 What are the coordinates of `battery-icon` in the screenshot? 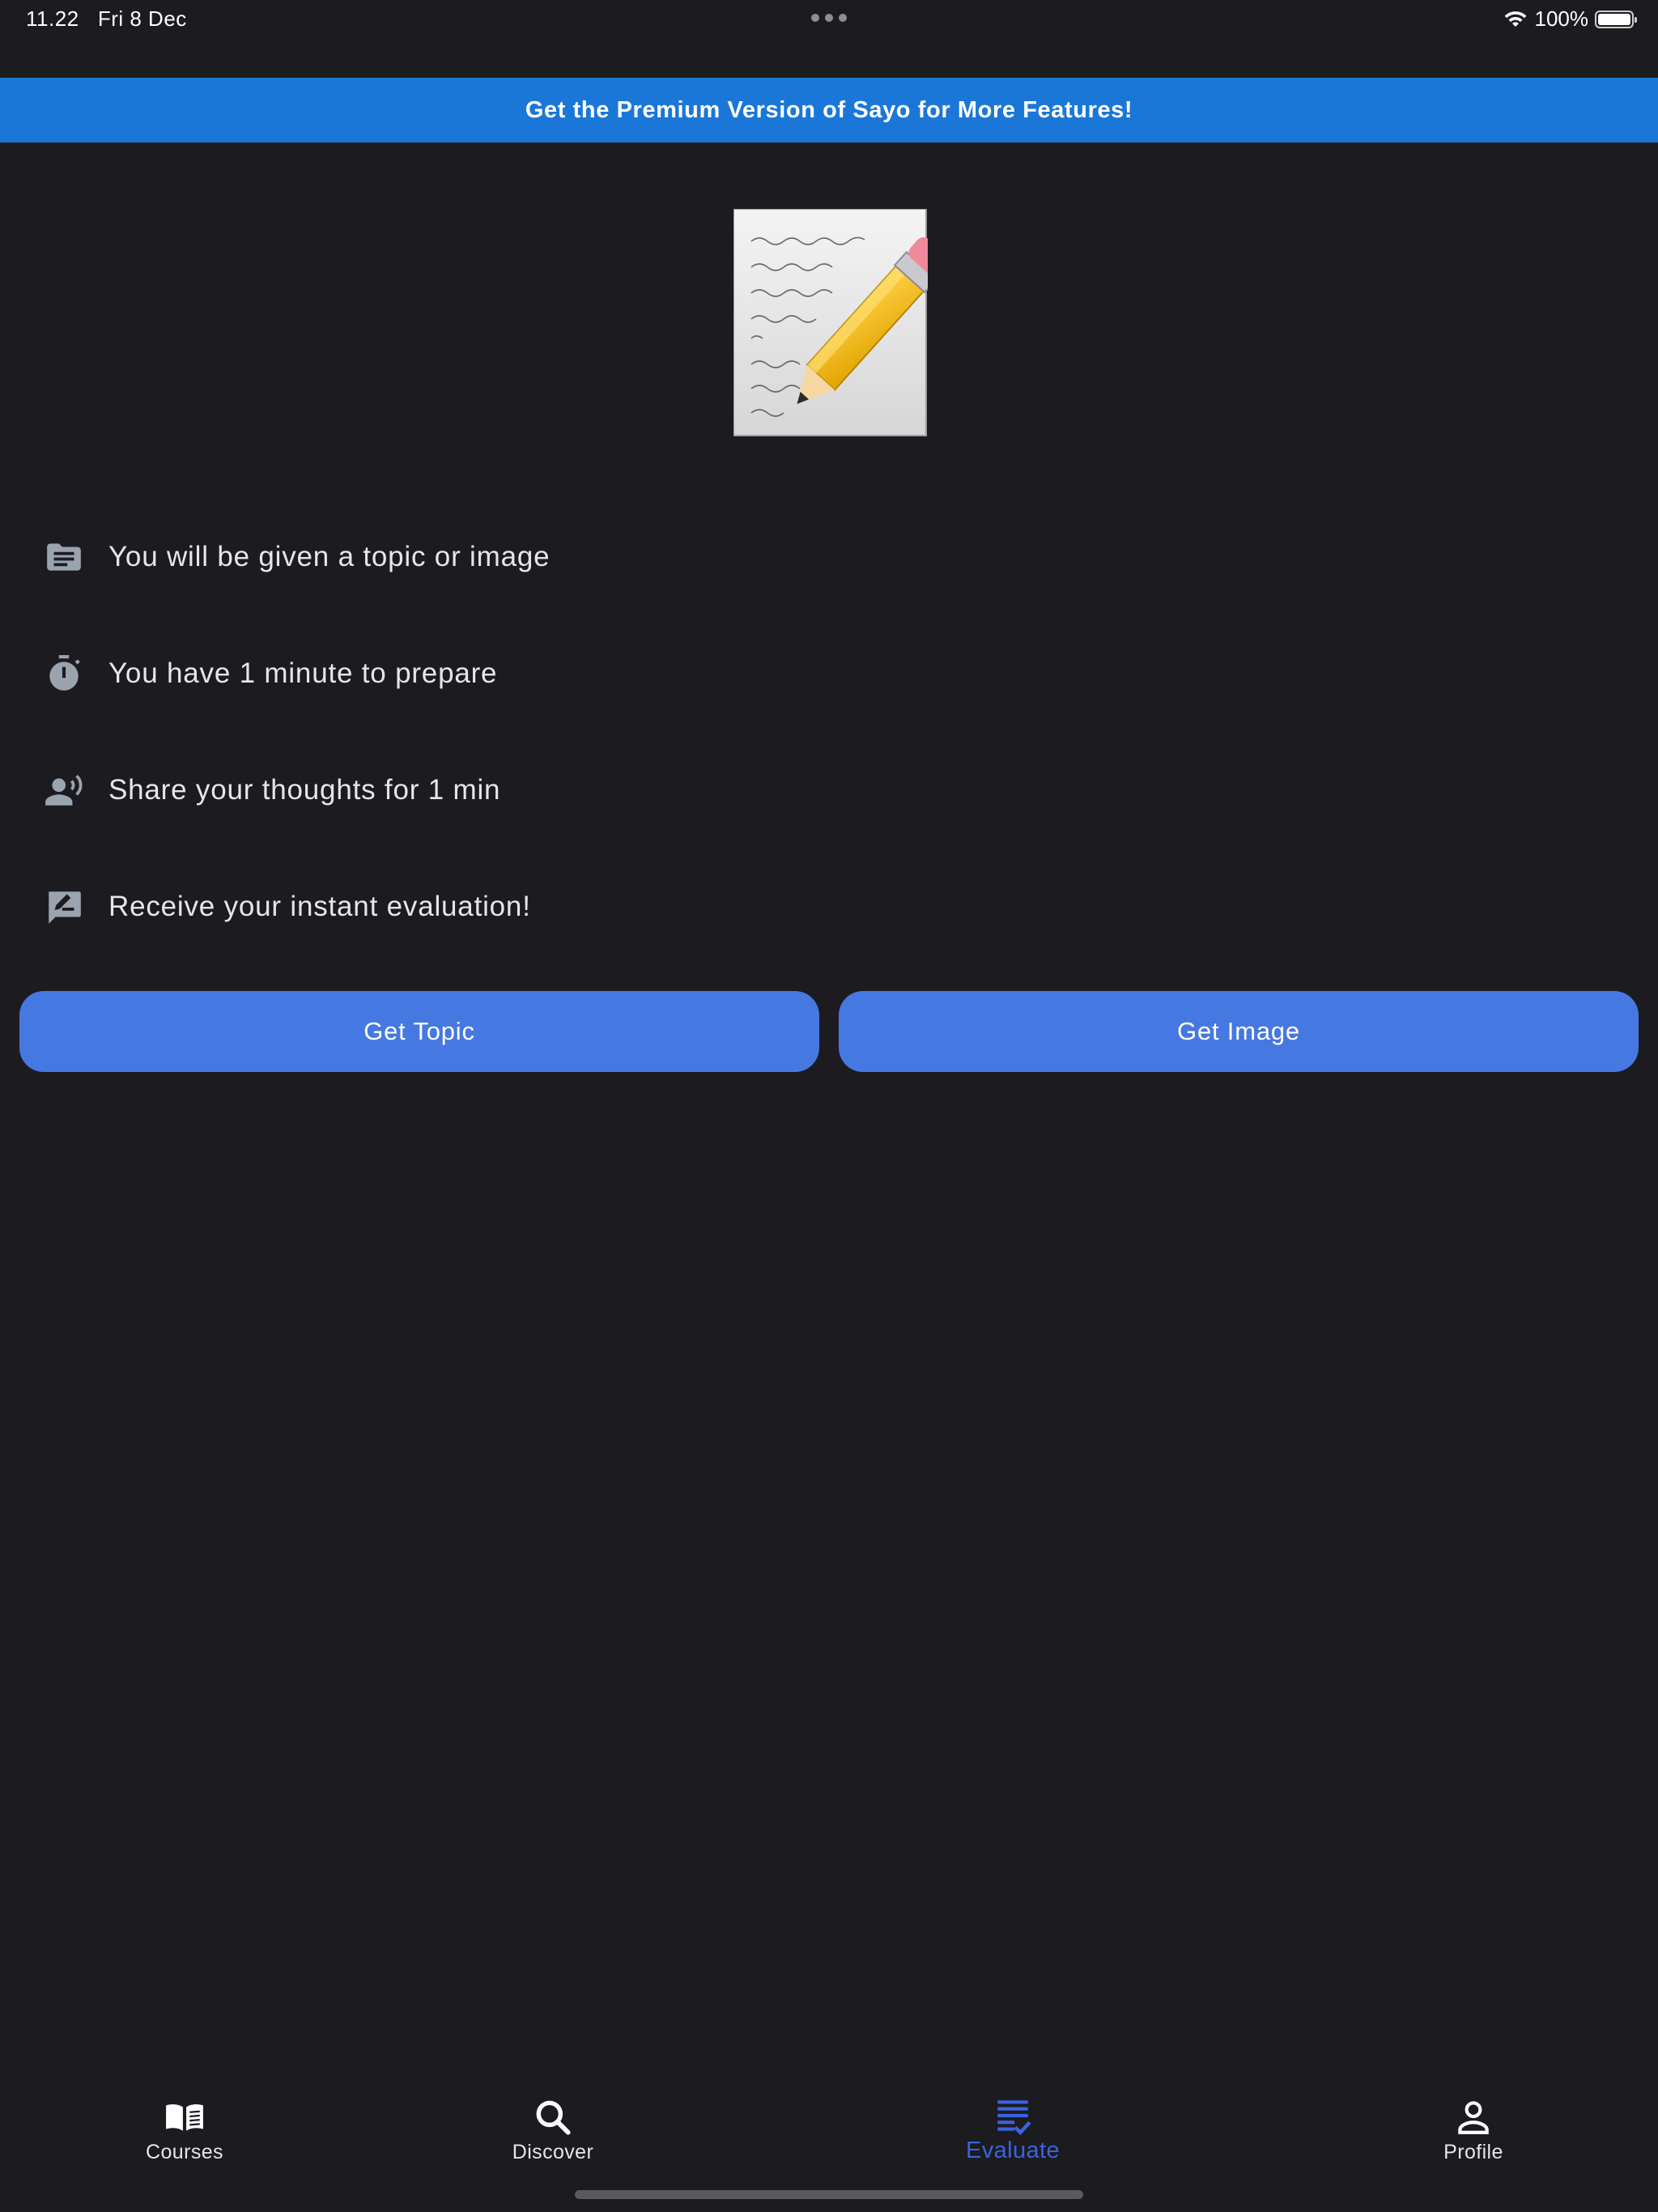 It's located at (1616, 19).